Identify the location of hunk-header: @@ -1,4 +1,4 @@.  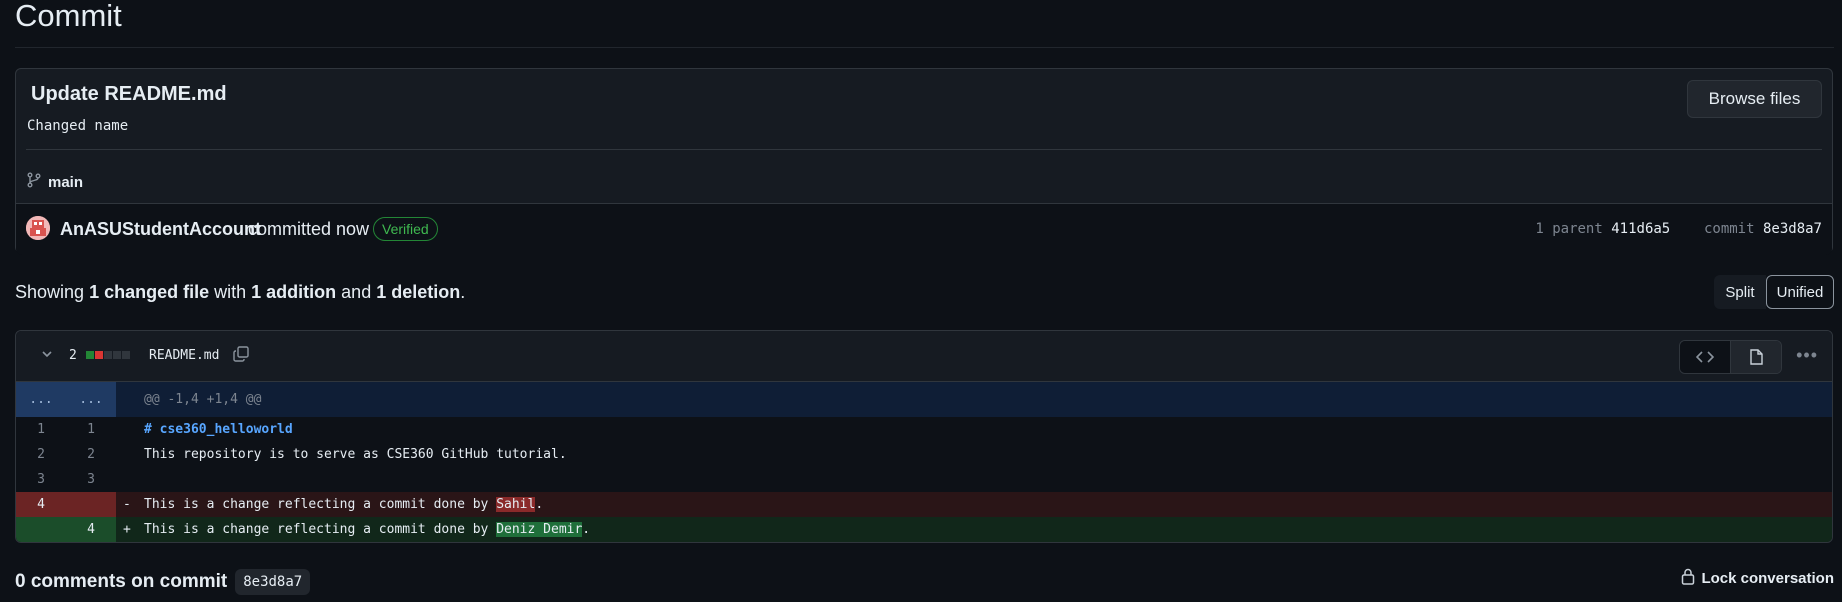
(203, 399).